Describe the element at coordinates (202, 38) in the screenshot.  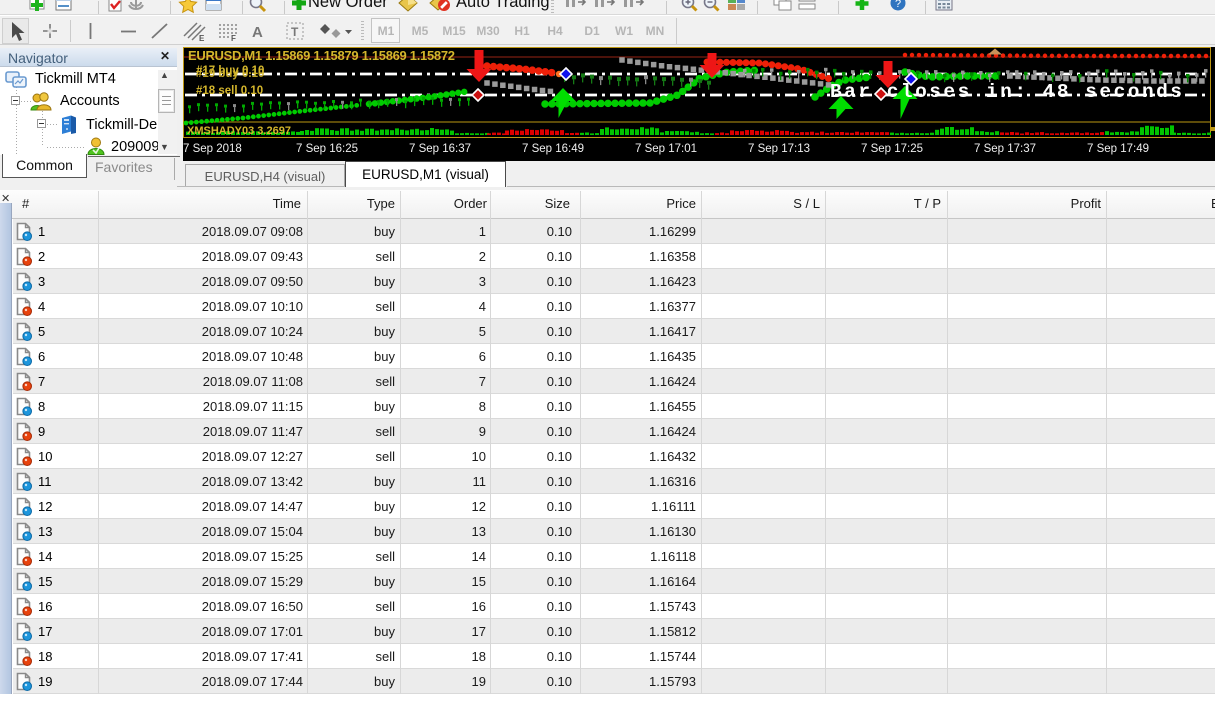
I see `svg-text: E` at that location.